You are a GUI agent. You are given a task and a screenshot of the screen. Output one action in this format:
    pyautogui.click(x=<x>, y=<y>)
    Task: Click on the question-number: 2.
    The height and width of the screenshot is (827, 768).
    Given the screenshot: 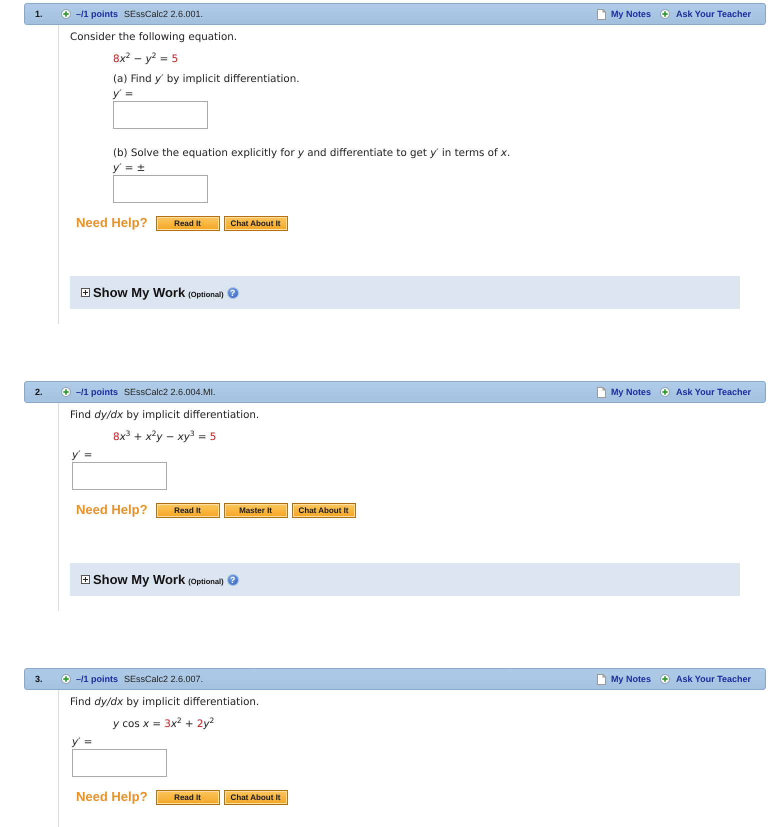 What is the action you would take?
    pyautogui.click(x=39, y=392)
    